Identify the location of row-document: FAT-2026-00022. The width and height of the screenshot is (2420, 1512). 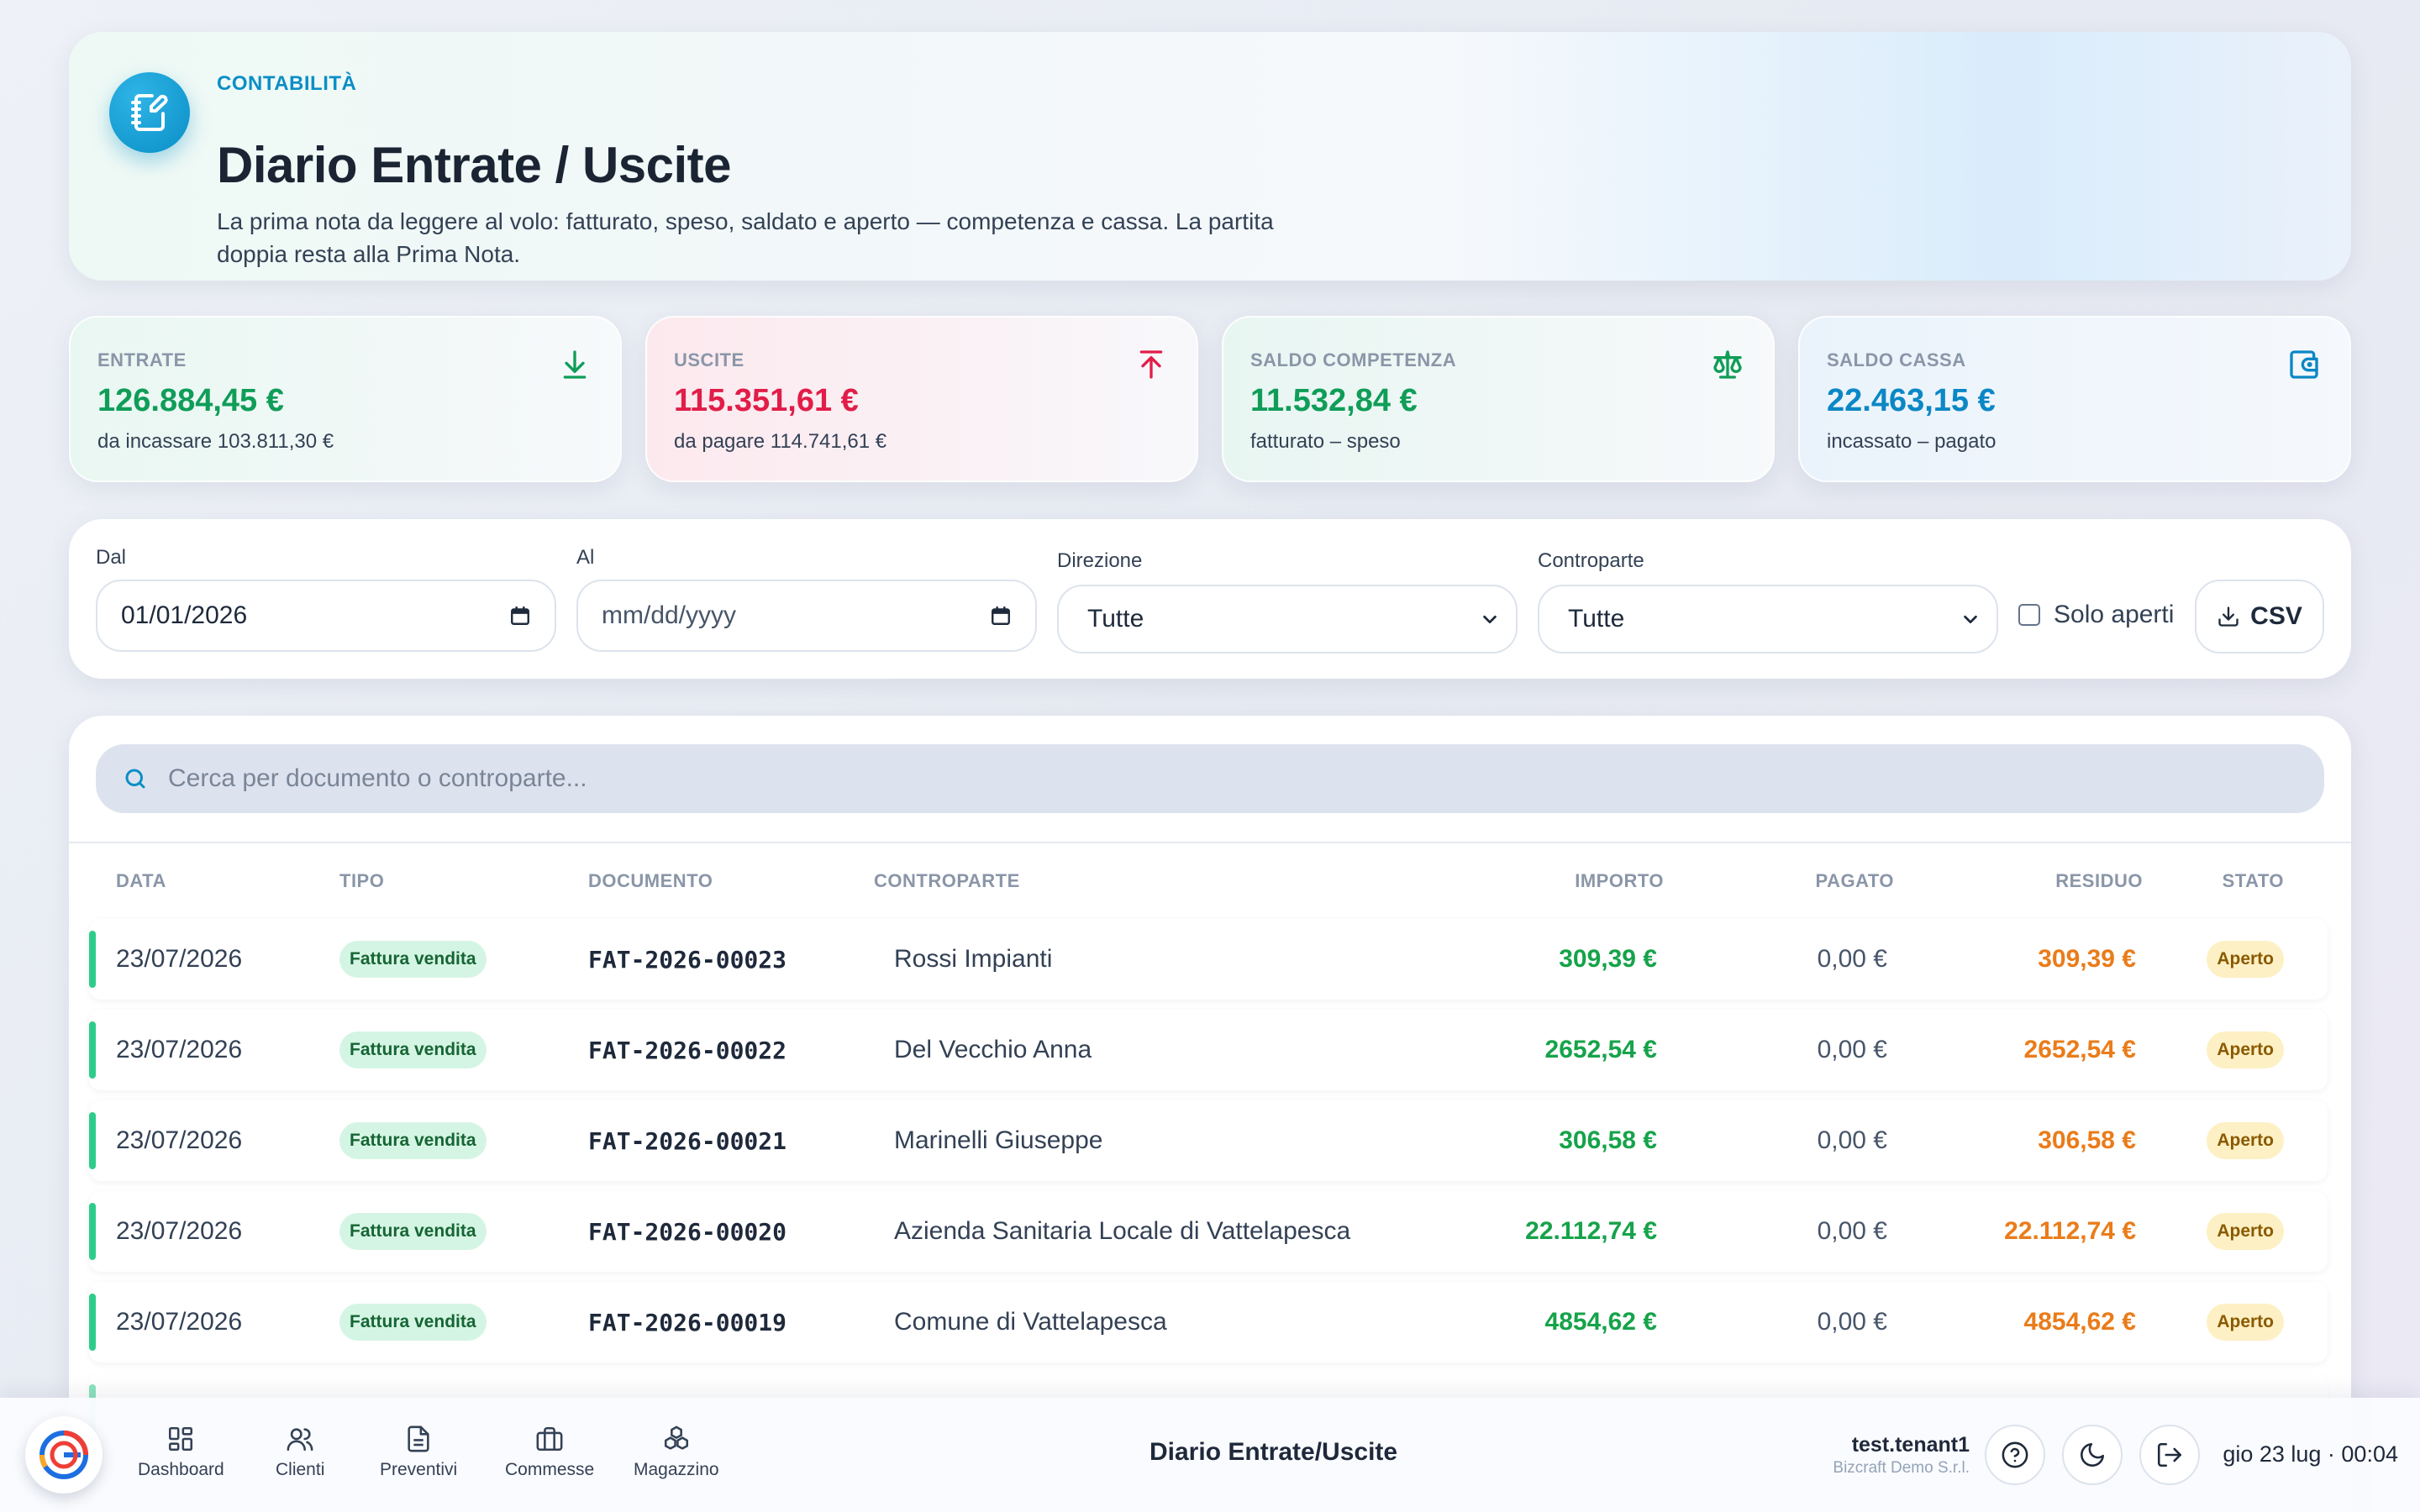
(687, 1050).